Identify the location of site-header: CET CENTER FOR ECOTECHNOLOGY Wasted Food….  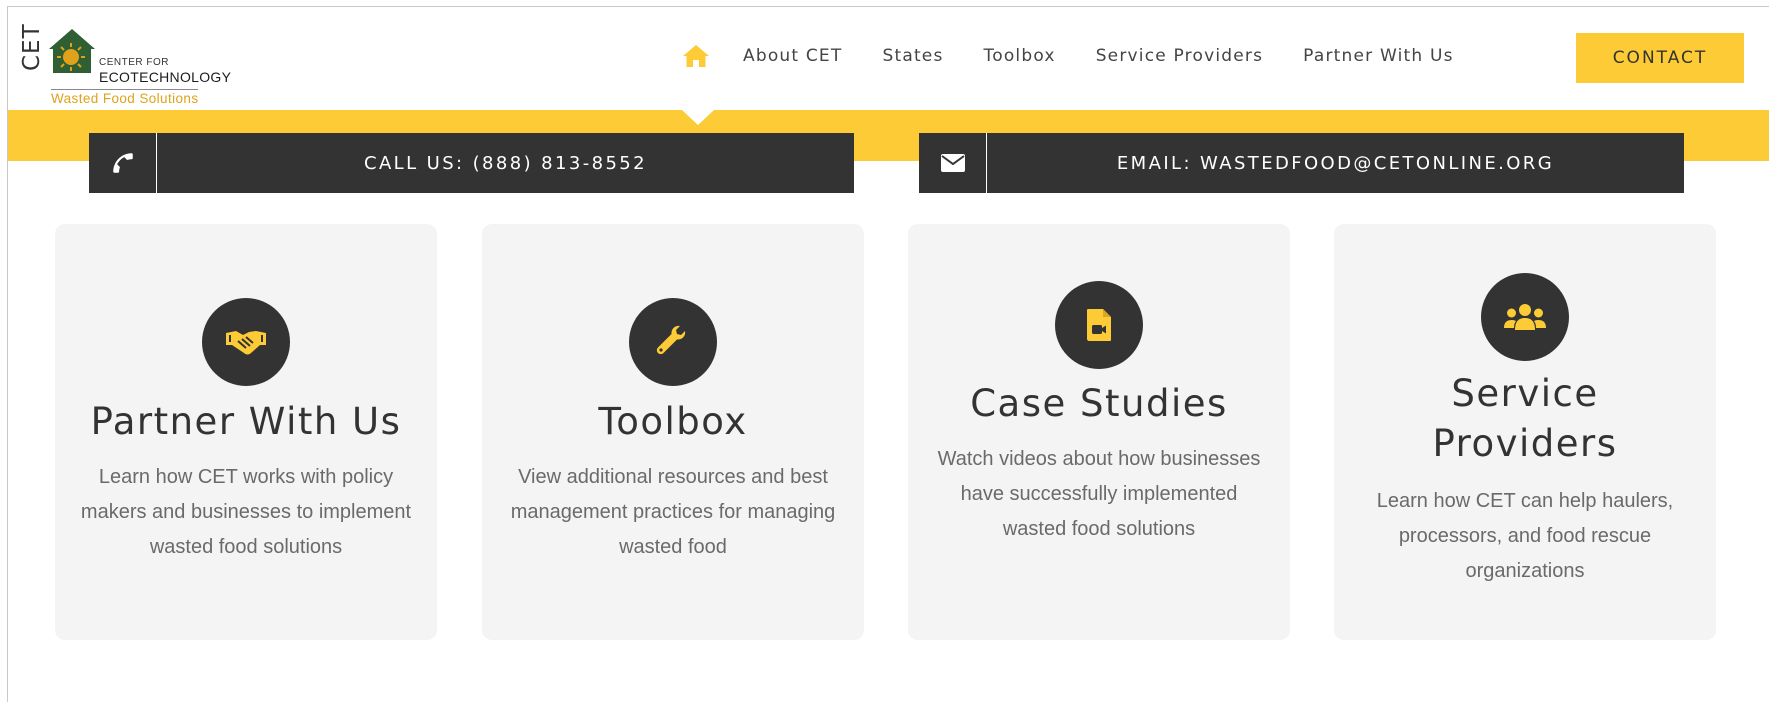
(888, 58).